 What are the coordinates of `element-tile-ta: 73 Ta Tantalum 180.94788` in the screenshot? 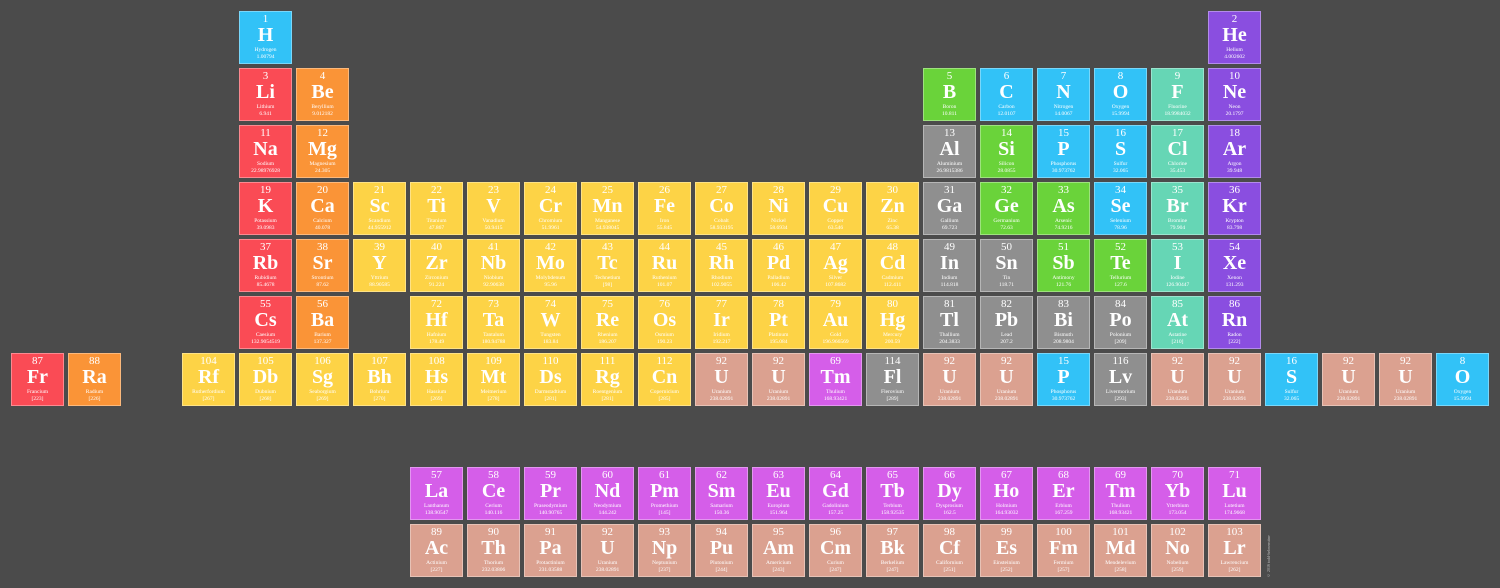 It's located at (493, 322).